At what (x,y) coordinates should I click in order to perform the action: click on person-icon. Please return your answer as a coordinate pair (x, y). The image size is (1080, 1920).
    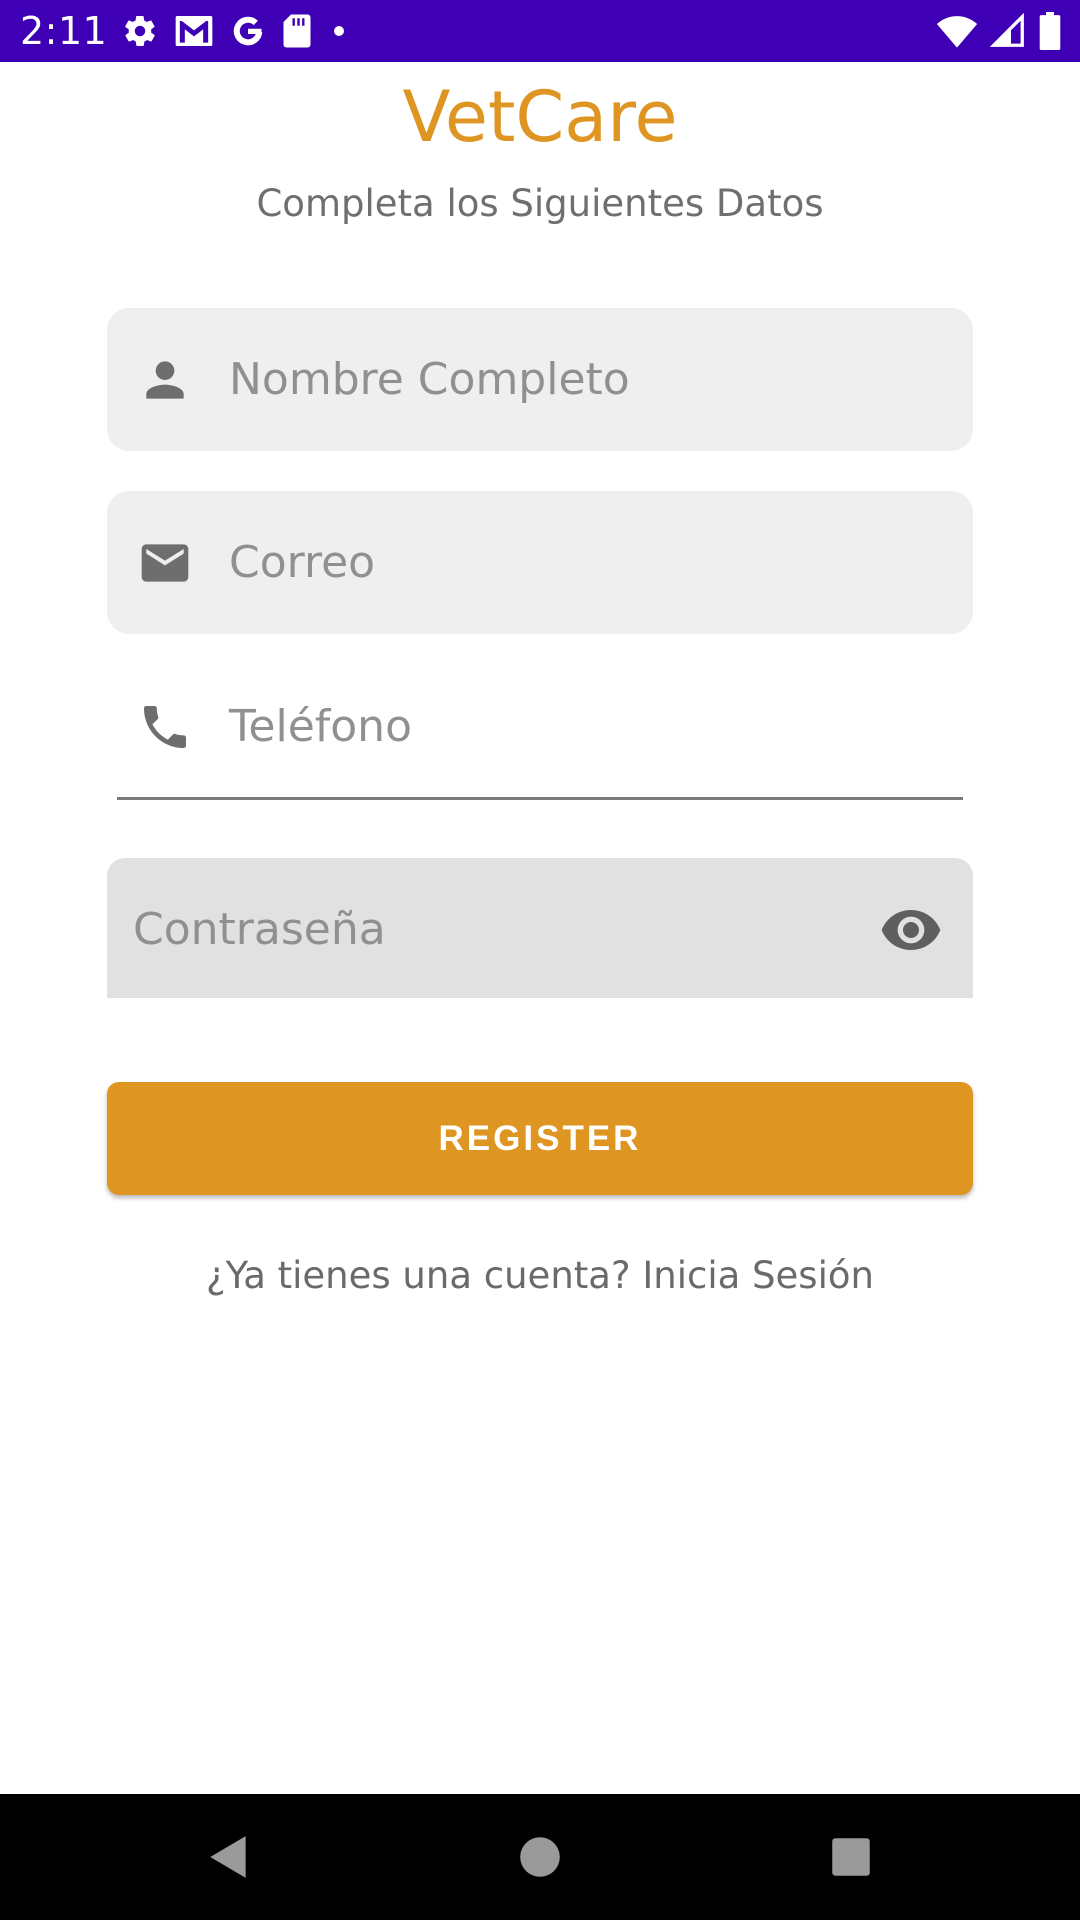
    Looking at the image, I should click on (165, 380).